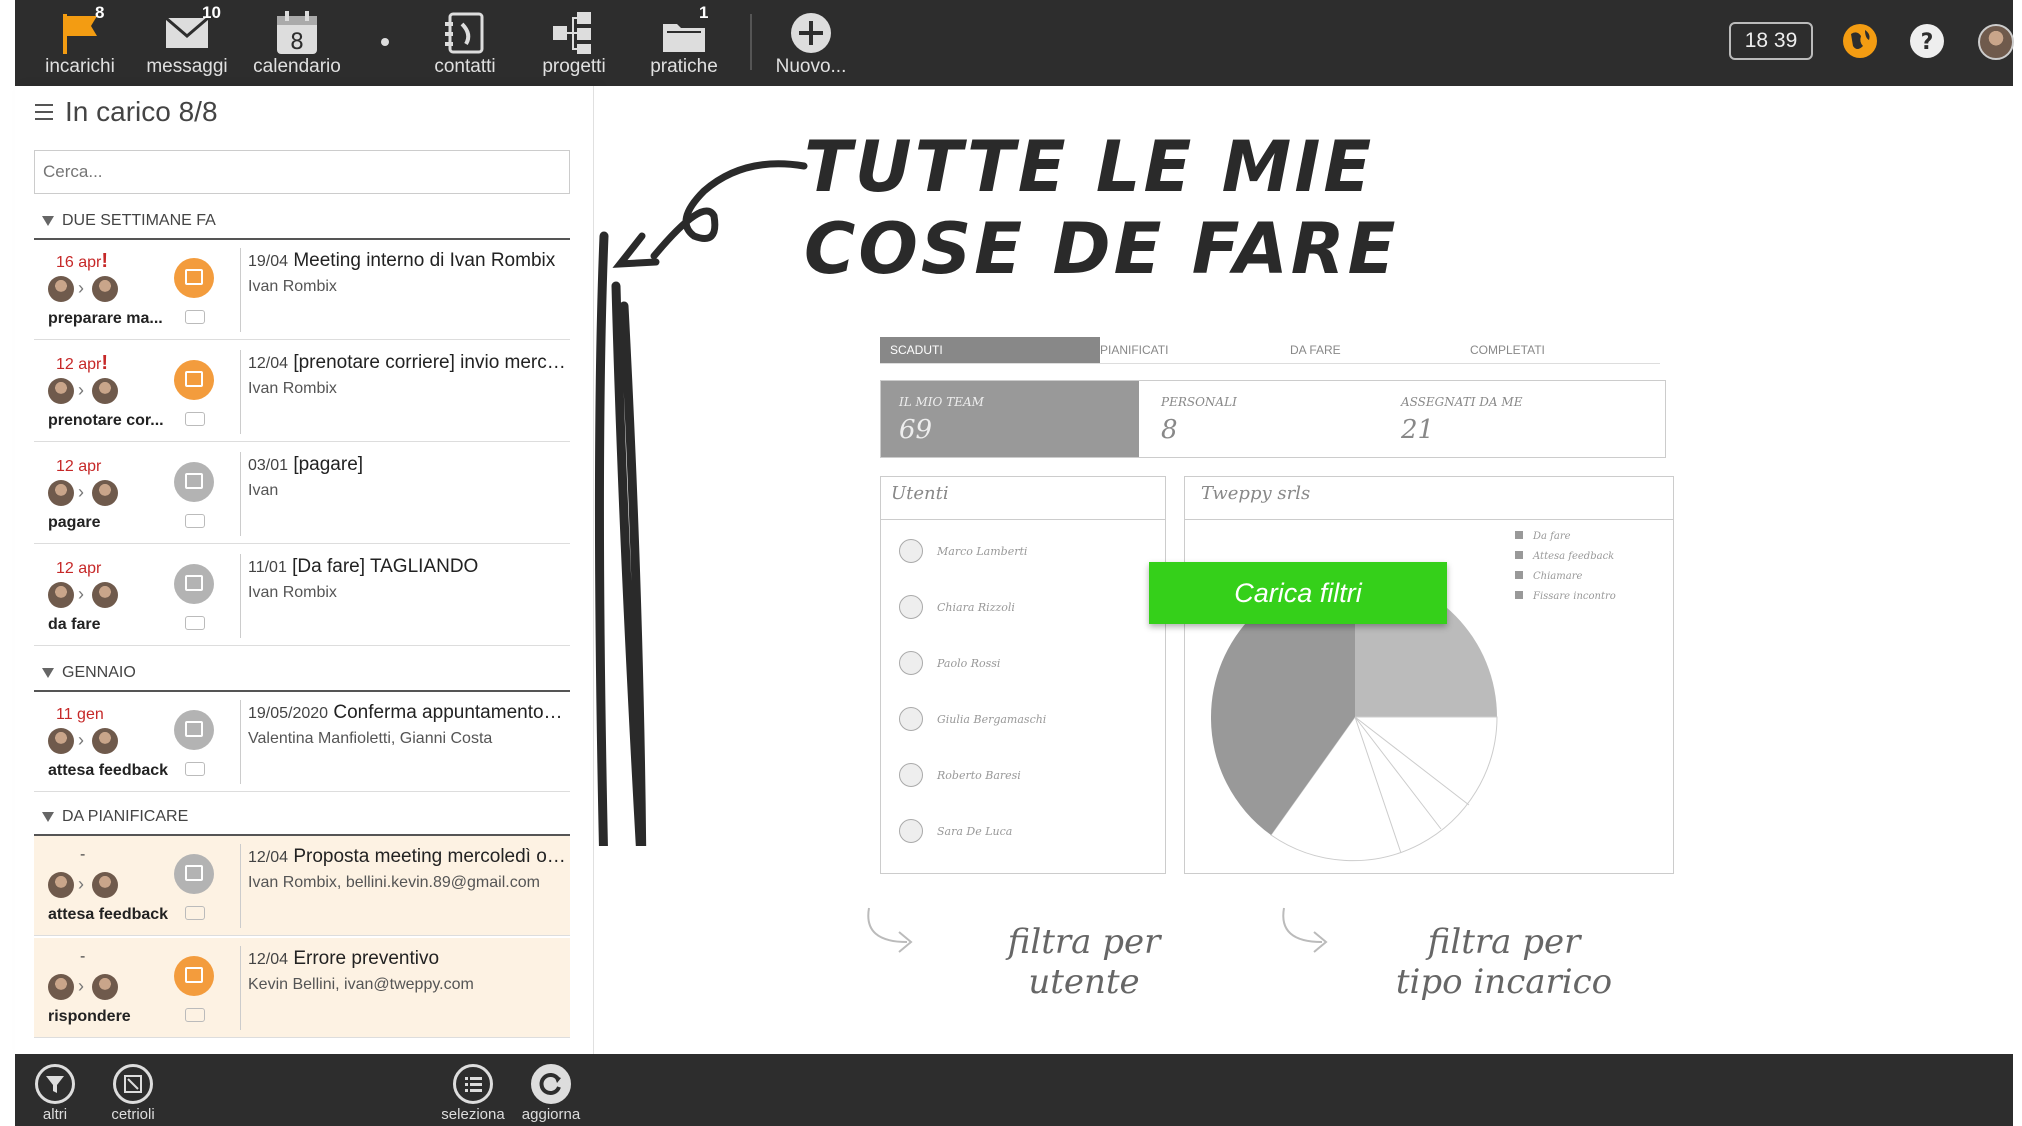 The image size is (2022, 1126). I want to click on toolbar-calendario: 8 calendario, so click(297, 43).